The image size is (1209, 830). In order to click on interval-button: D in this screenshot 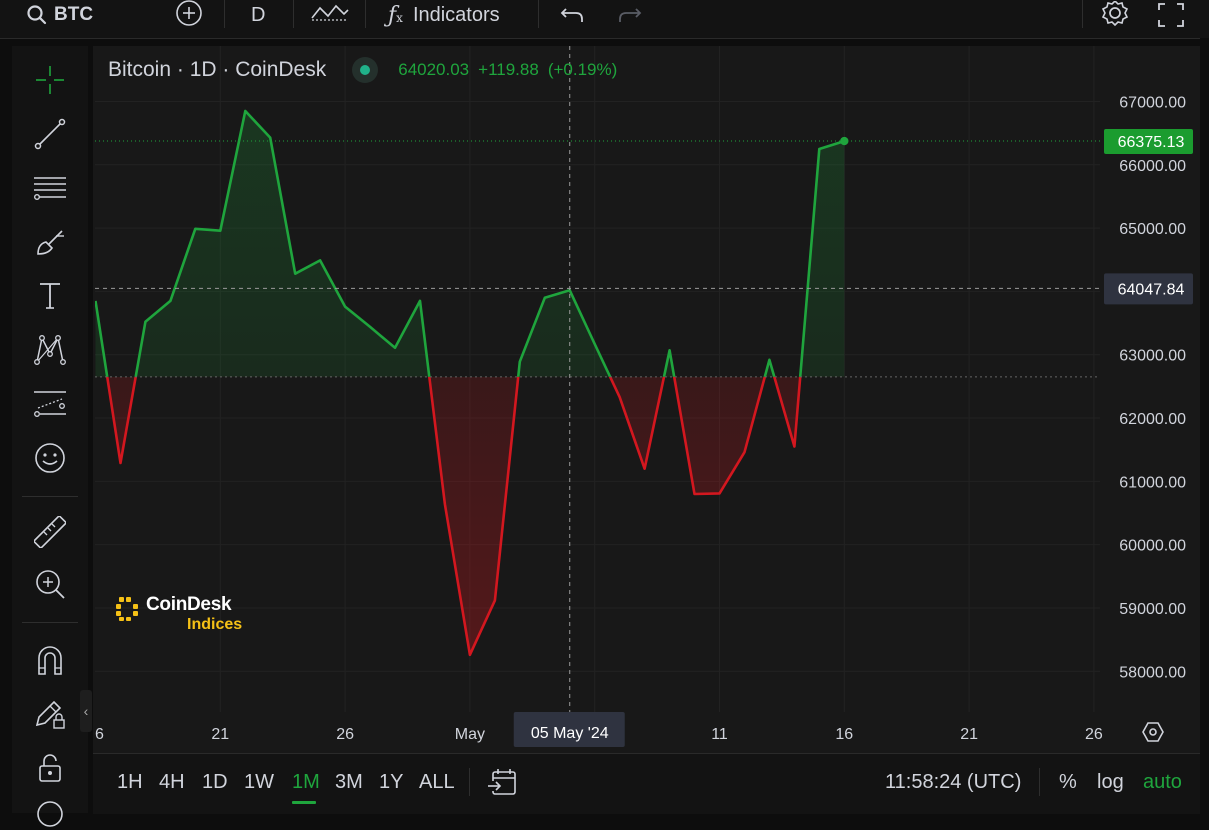, I will do `click(258, 15)`.